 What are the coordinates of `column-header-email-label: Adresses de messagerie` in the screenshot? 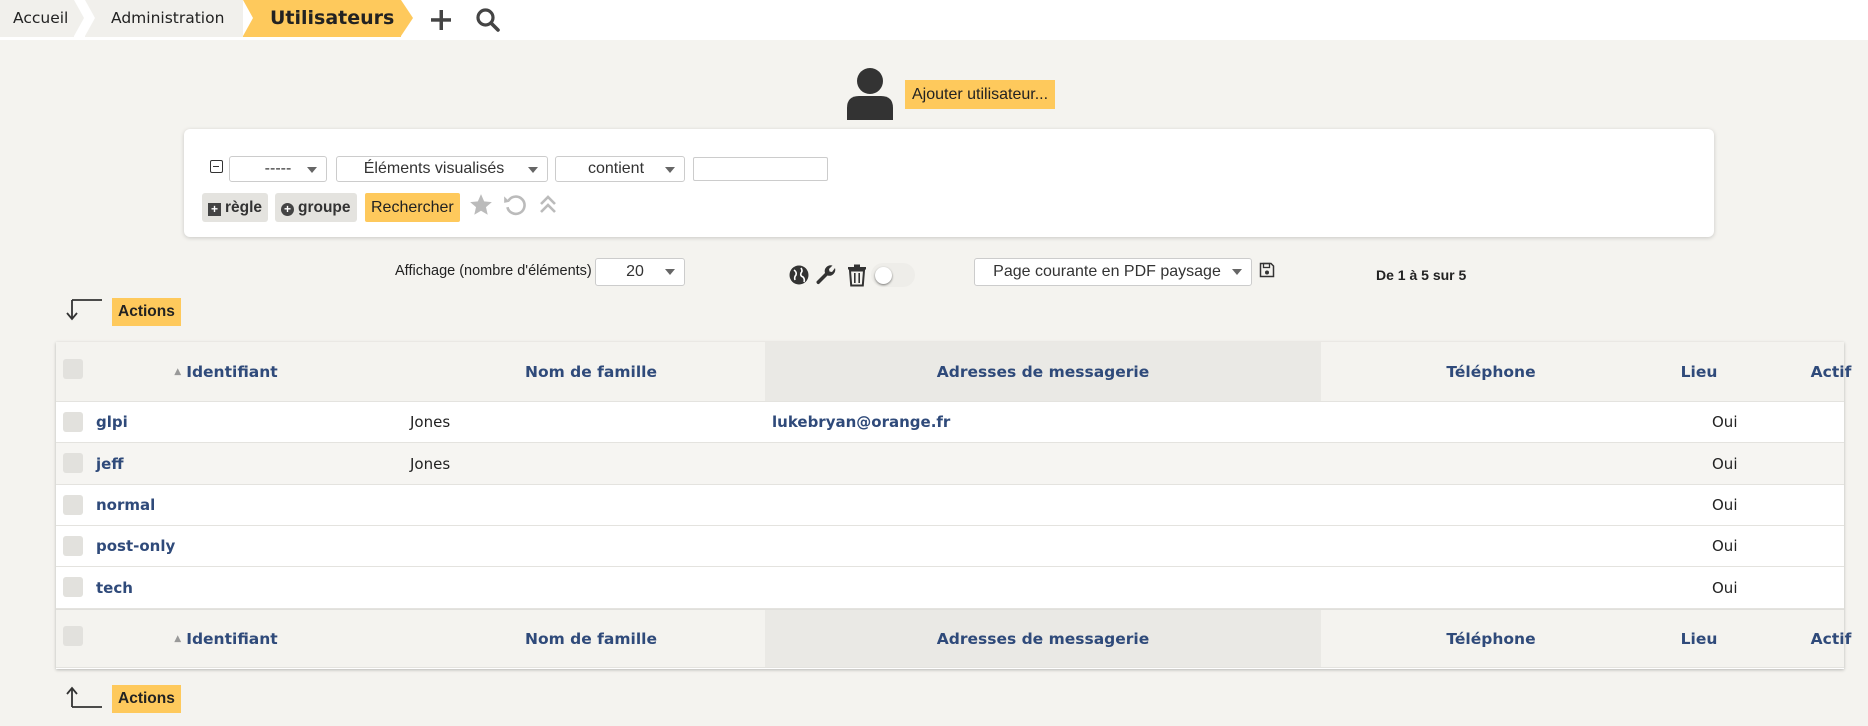 It's located at (1043, 371).